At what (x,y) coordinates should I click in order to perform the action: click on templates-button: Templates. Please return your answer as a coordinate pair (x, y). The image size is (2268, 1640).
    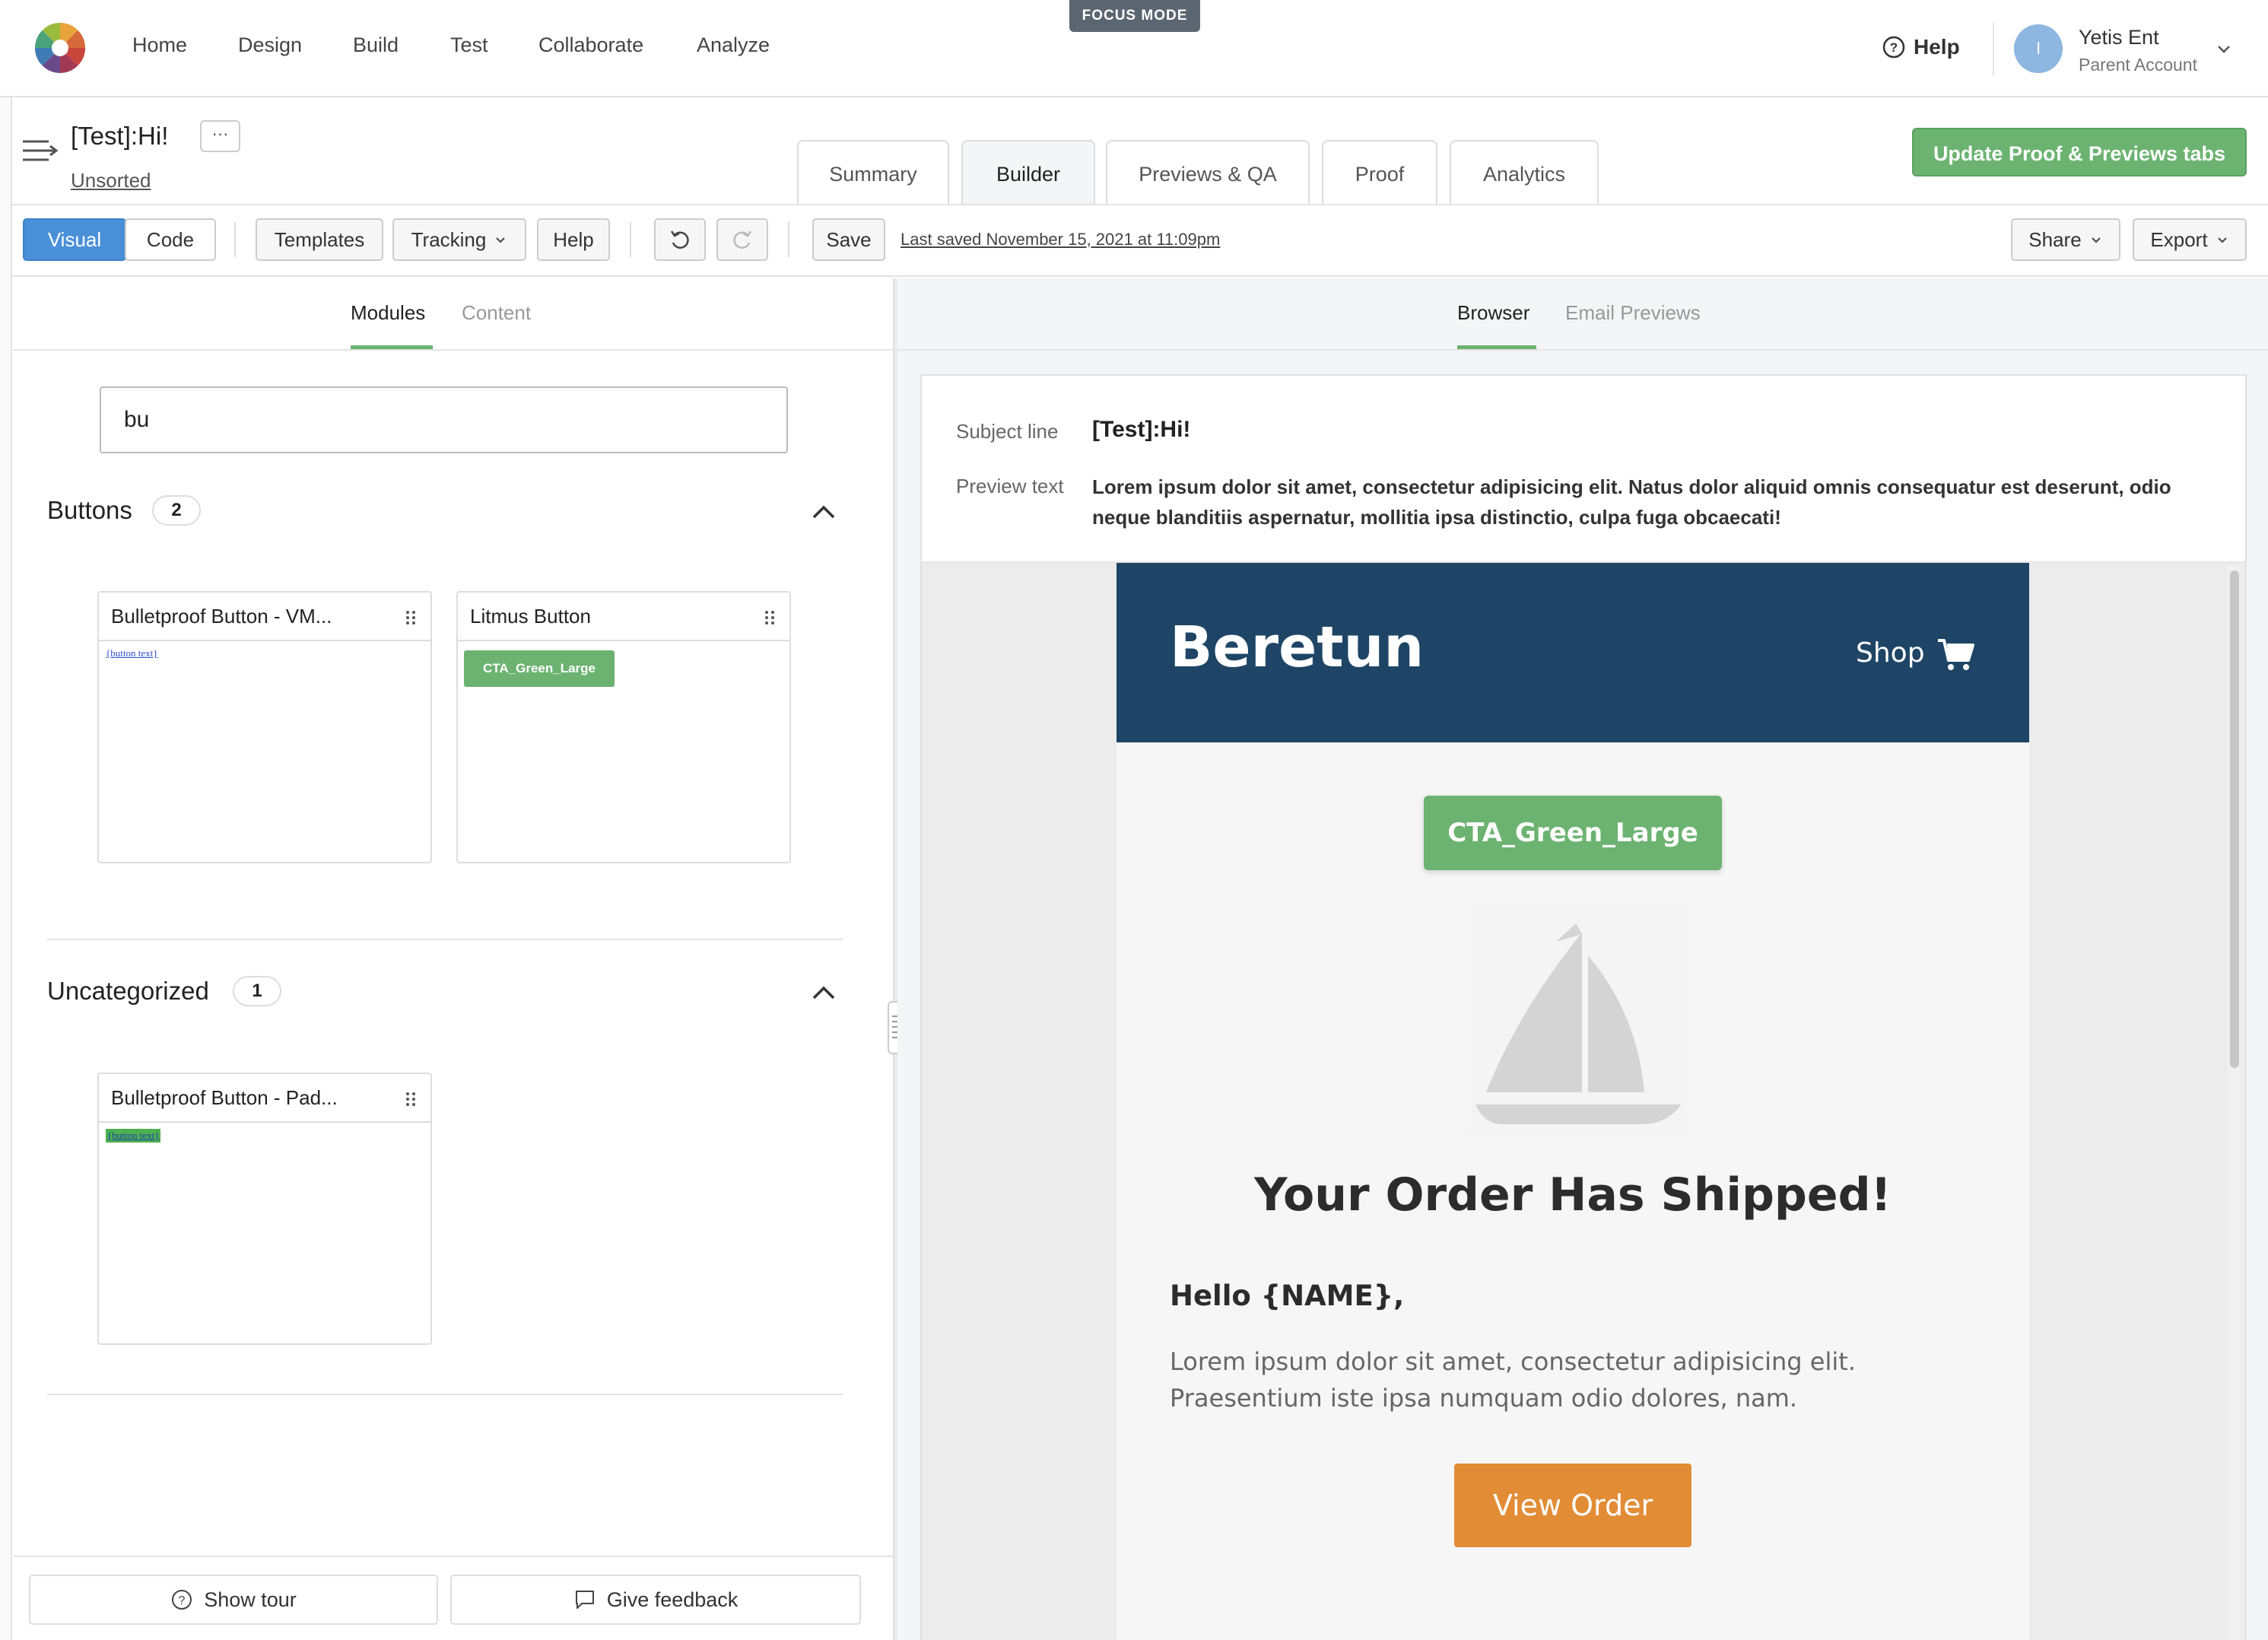
    Looking at the image, I should click on (319, 240).